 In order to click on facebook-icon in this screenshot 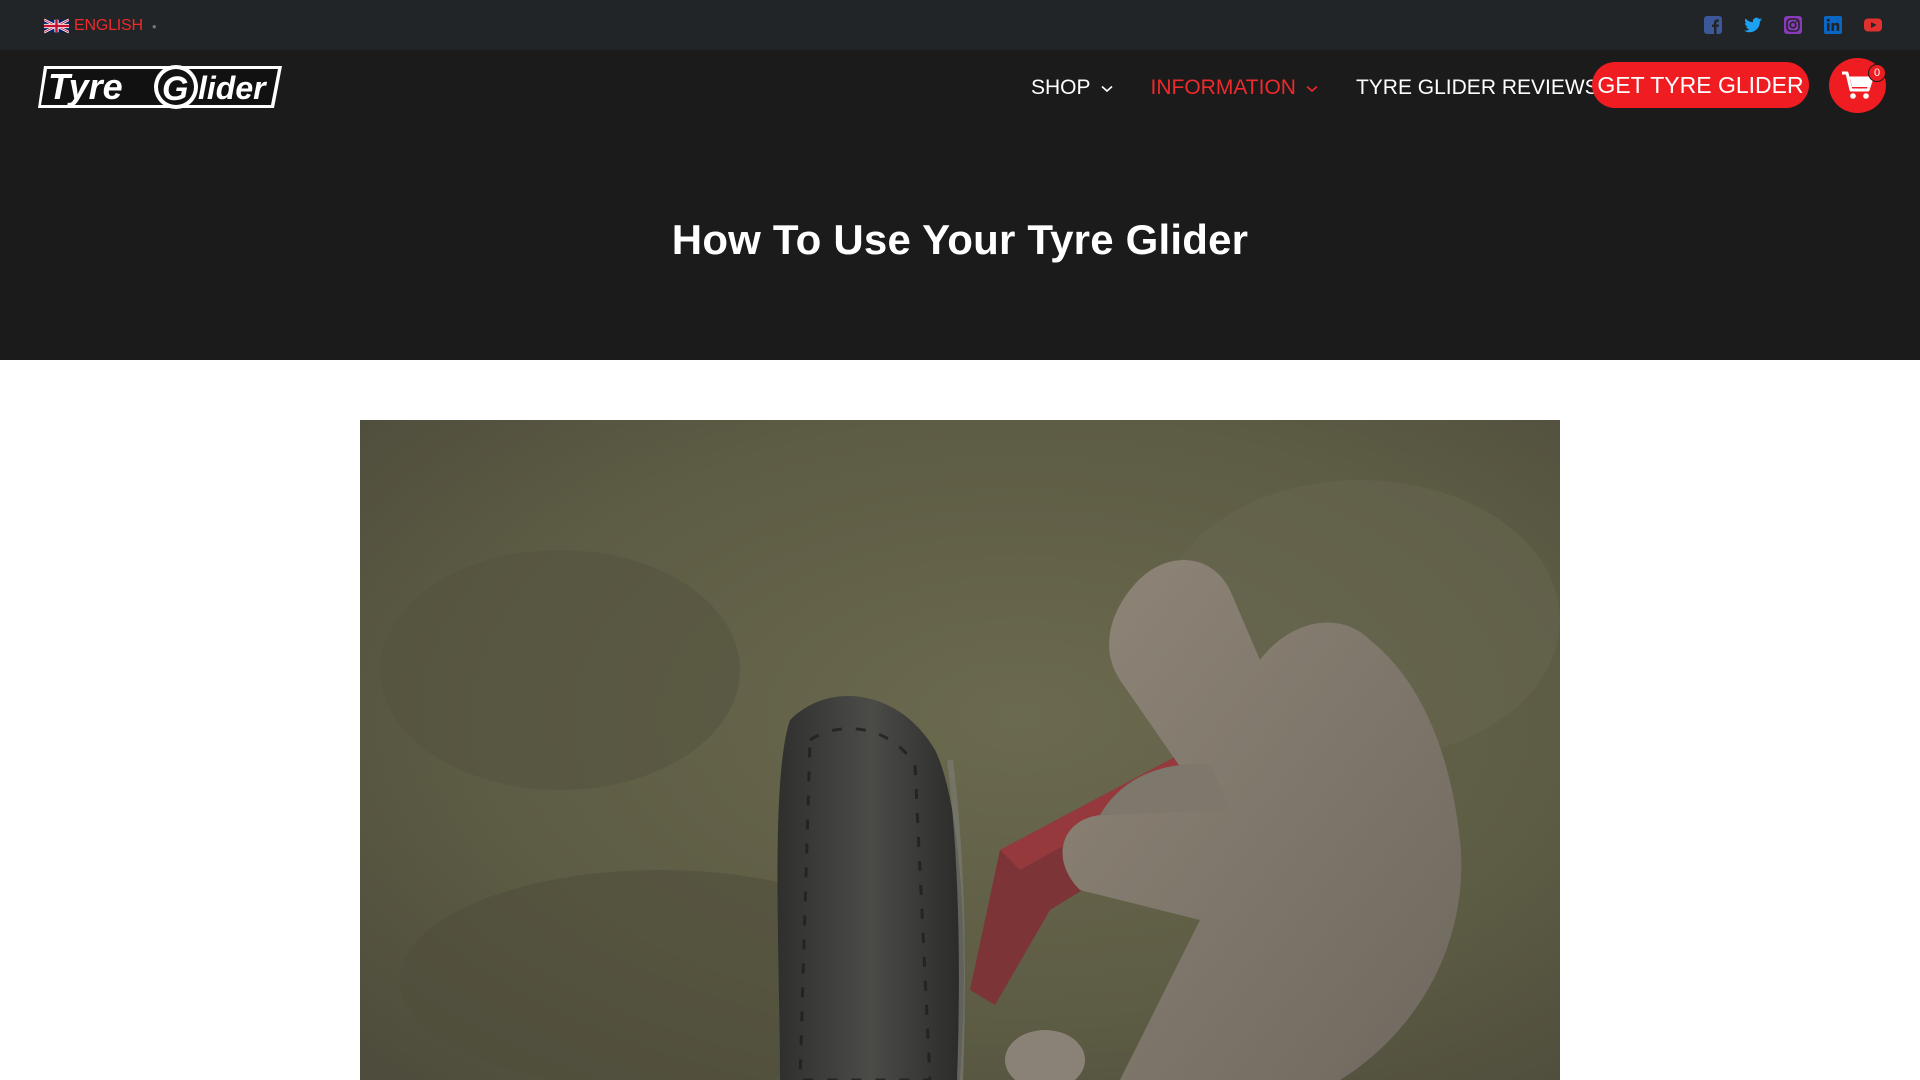, I will do `click(1713, 25)`.